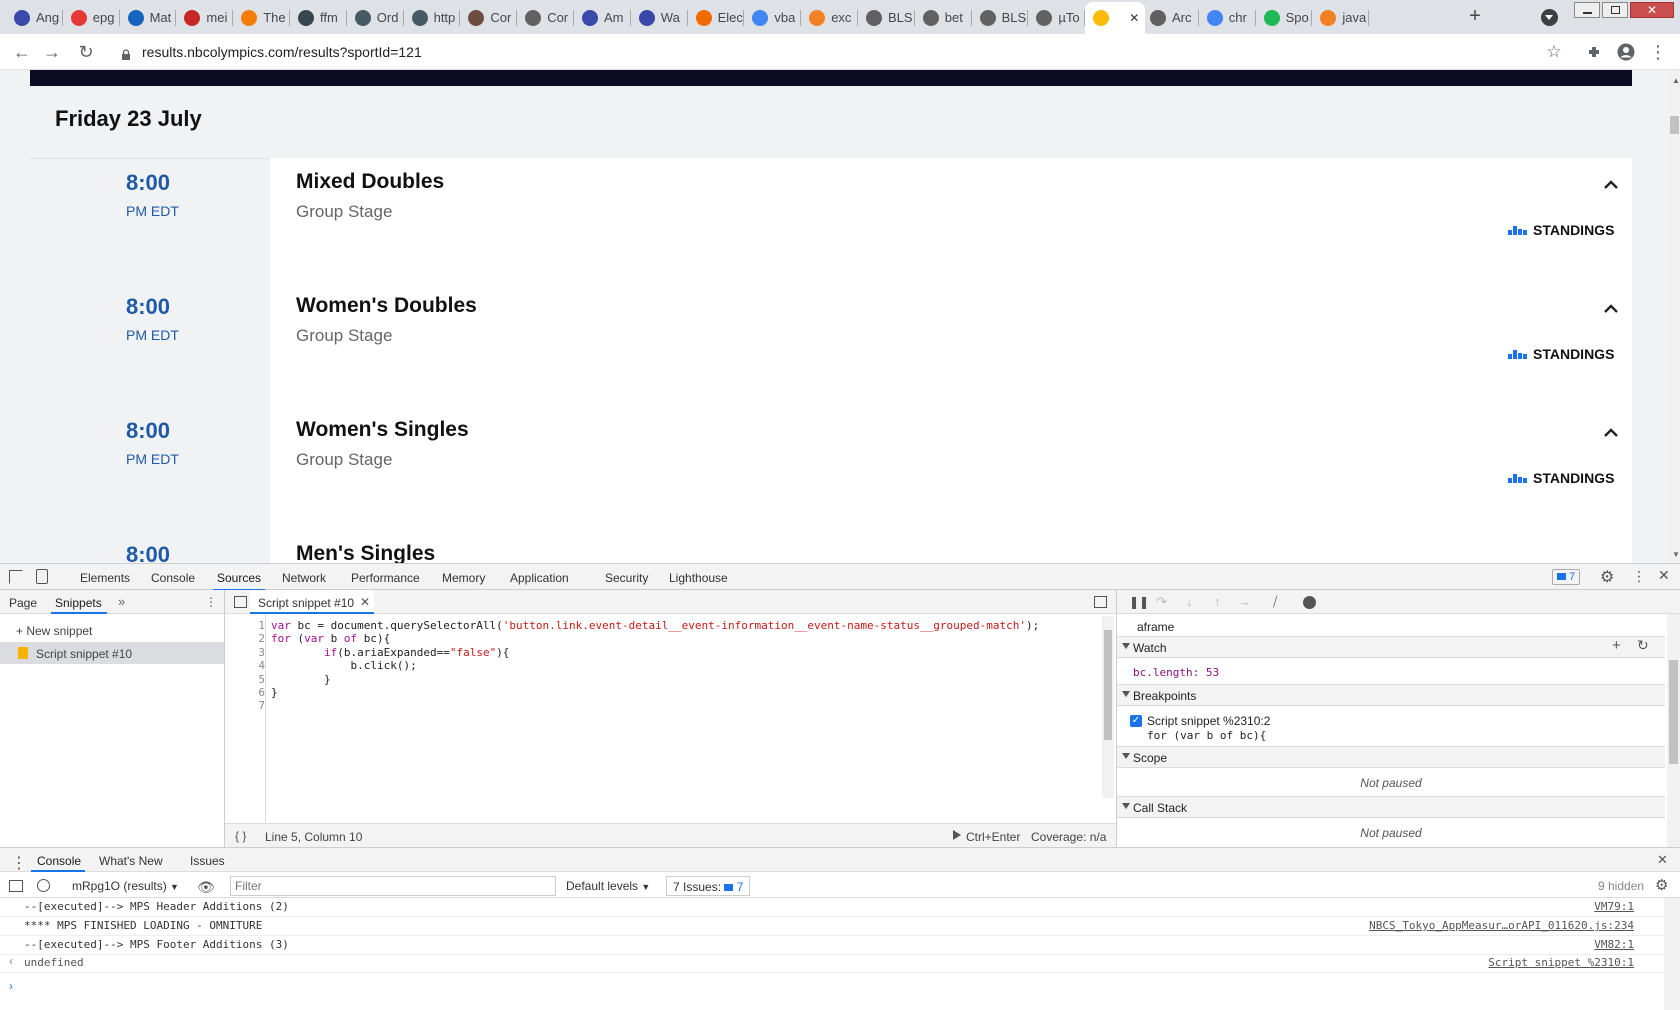 Image resolution: width=1680 pixels, height=1010 pixels. What do you see at coordinates (256, 638) in the screenshot?
I see `line-number: 2` at bounding box center [256, 638].